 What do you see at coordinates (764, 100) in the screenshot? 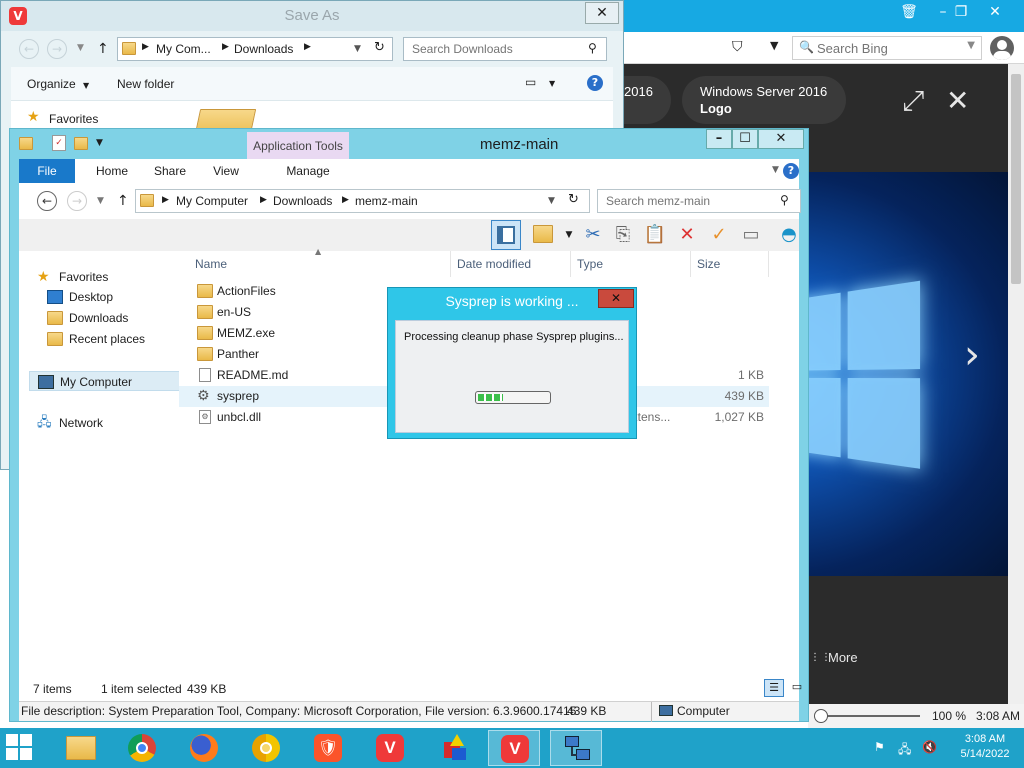
I see `related-chip-server-logo: Windows Server 2016 Logo` at bounding box center [764, 100].